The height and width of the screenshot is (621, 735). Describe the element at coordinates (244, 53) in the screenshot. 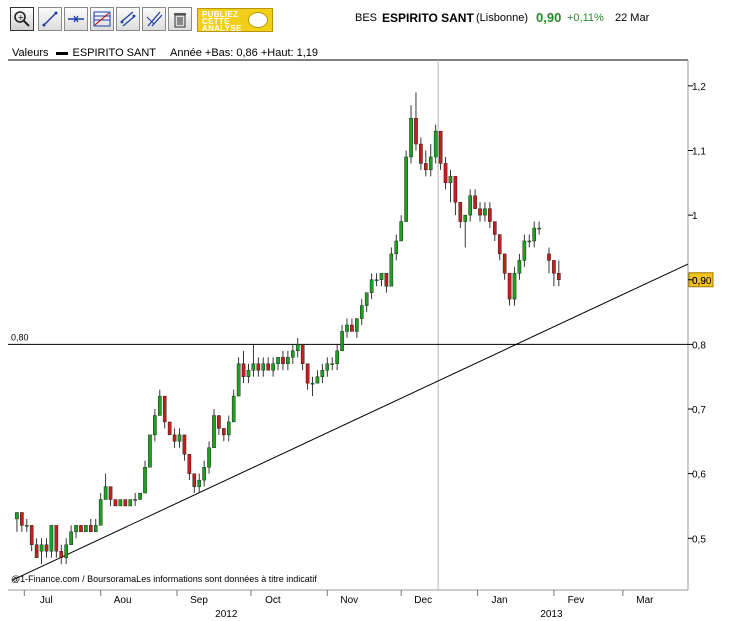

I see `legend-info: Année +Bas: 0,86 +Haut: 1,19` at that location.